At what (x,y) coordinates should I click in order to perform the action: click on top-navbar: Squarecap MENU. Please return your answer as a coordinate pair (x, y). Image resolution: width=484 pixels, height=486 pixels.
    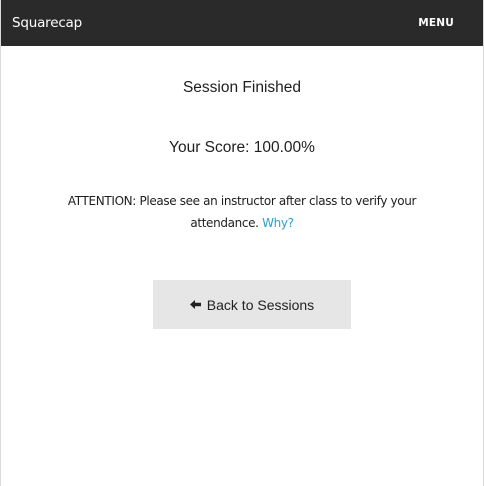
    Looking at the image, I should click on (242, 23).